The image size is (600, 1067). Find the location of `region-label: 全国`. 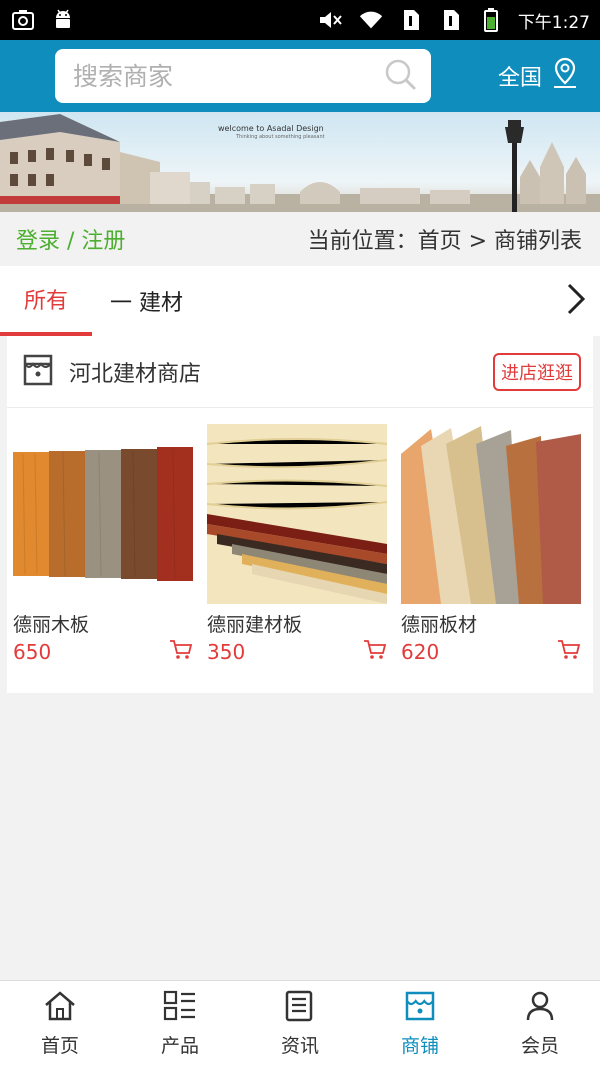

region-label: 全国 is located at coordinates (519, 78).